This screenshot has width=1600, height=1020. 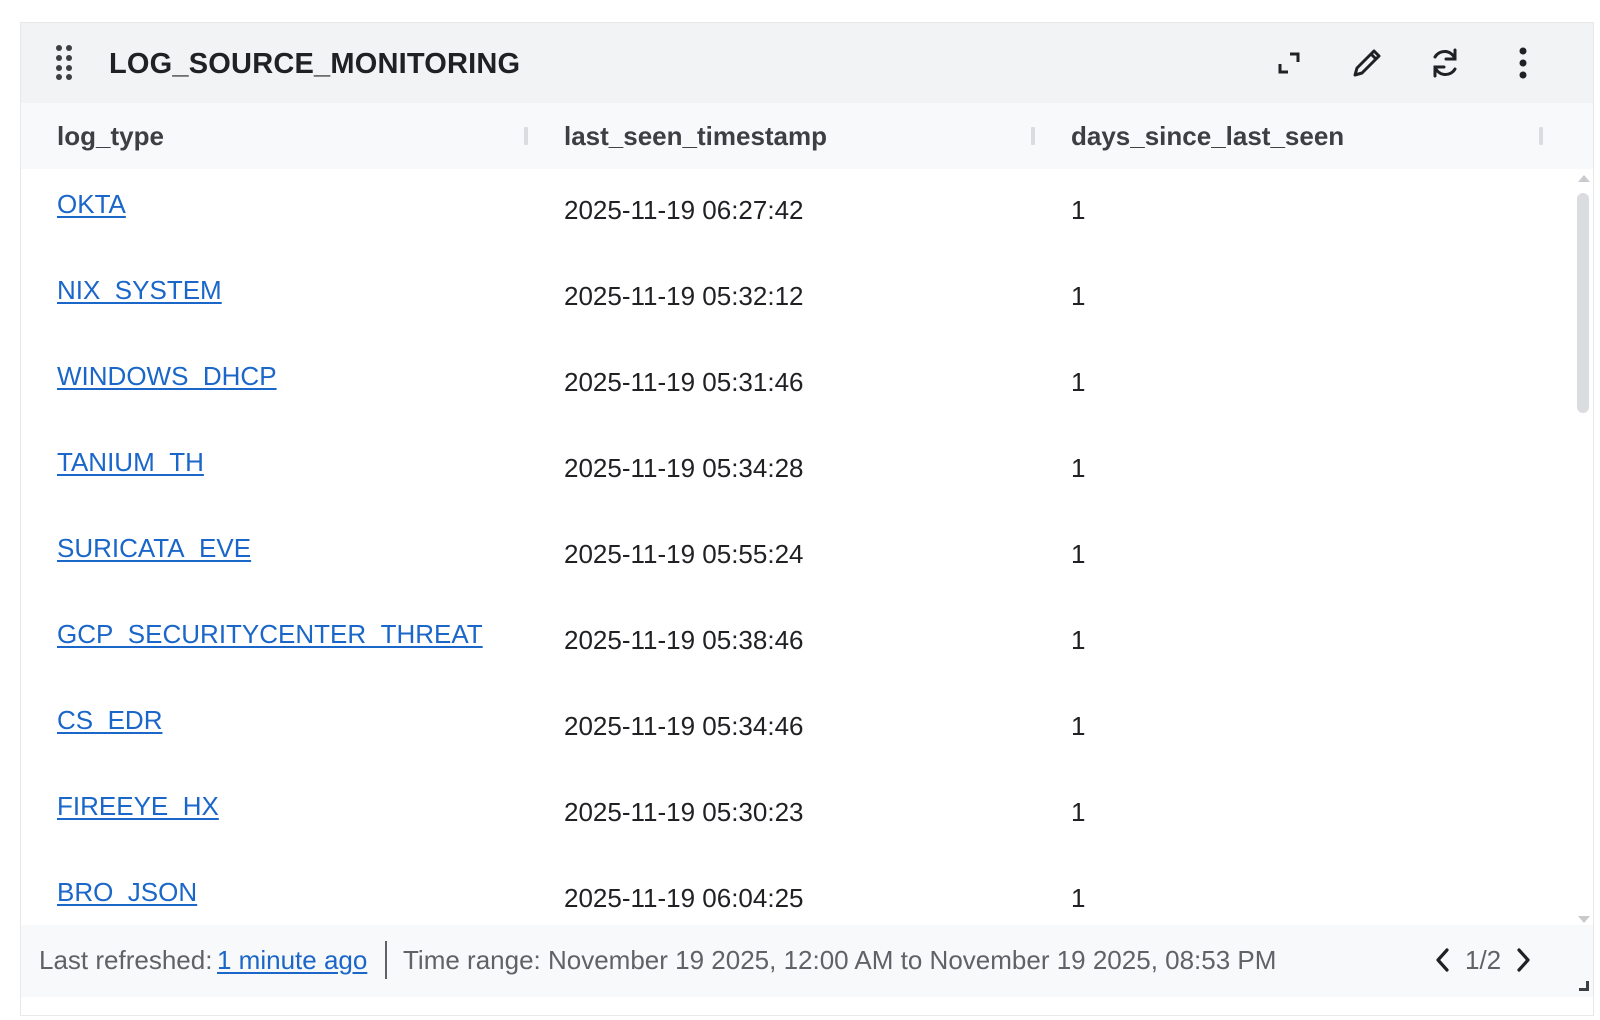 I want to click on scroll-down-arrow-icon, so click(x=1584, y=919).